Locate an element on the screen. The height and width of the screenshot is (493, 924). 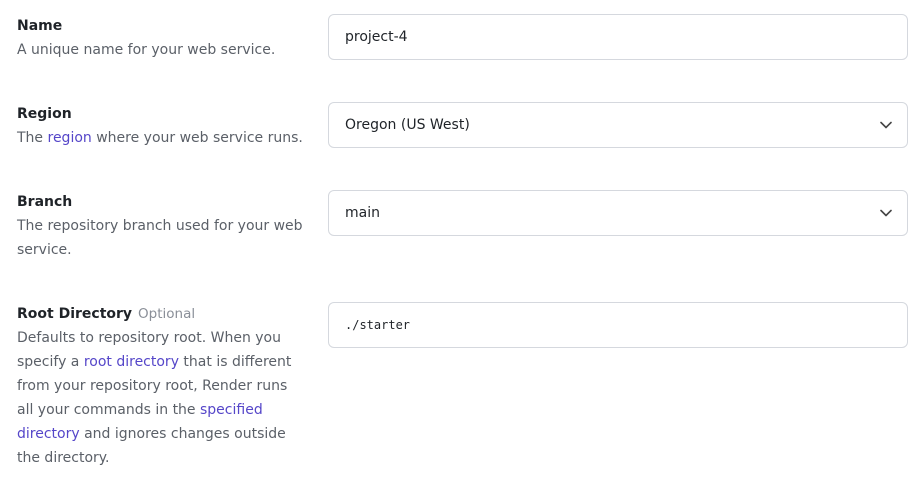
region-select: Oregon (US West) is located at coordinates (618, 125).